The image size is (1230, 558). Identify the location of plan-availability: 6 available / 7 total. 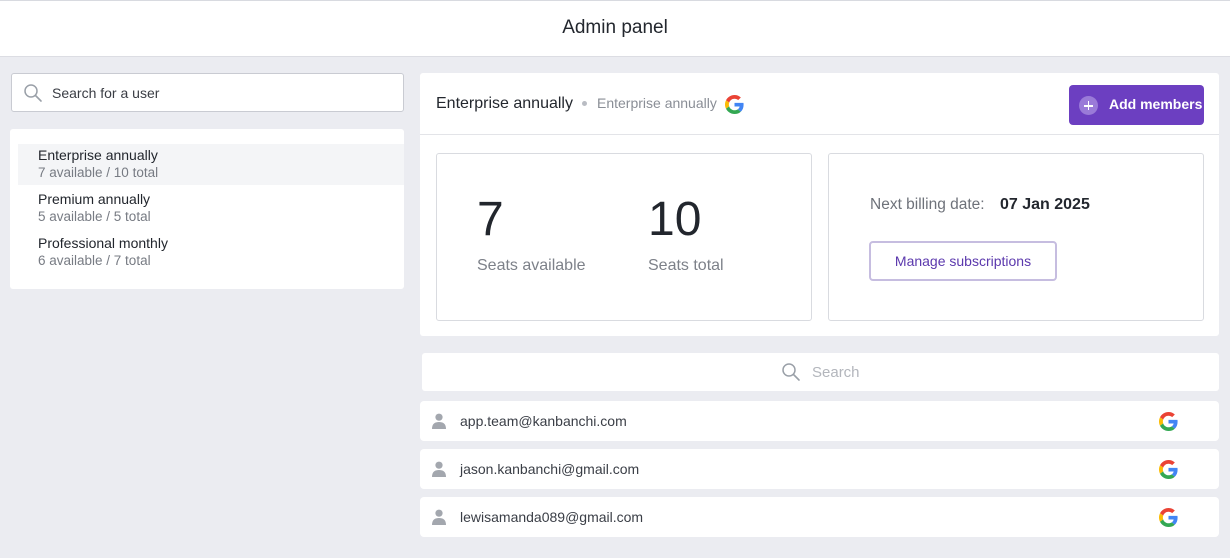
(94, 260).